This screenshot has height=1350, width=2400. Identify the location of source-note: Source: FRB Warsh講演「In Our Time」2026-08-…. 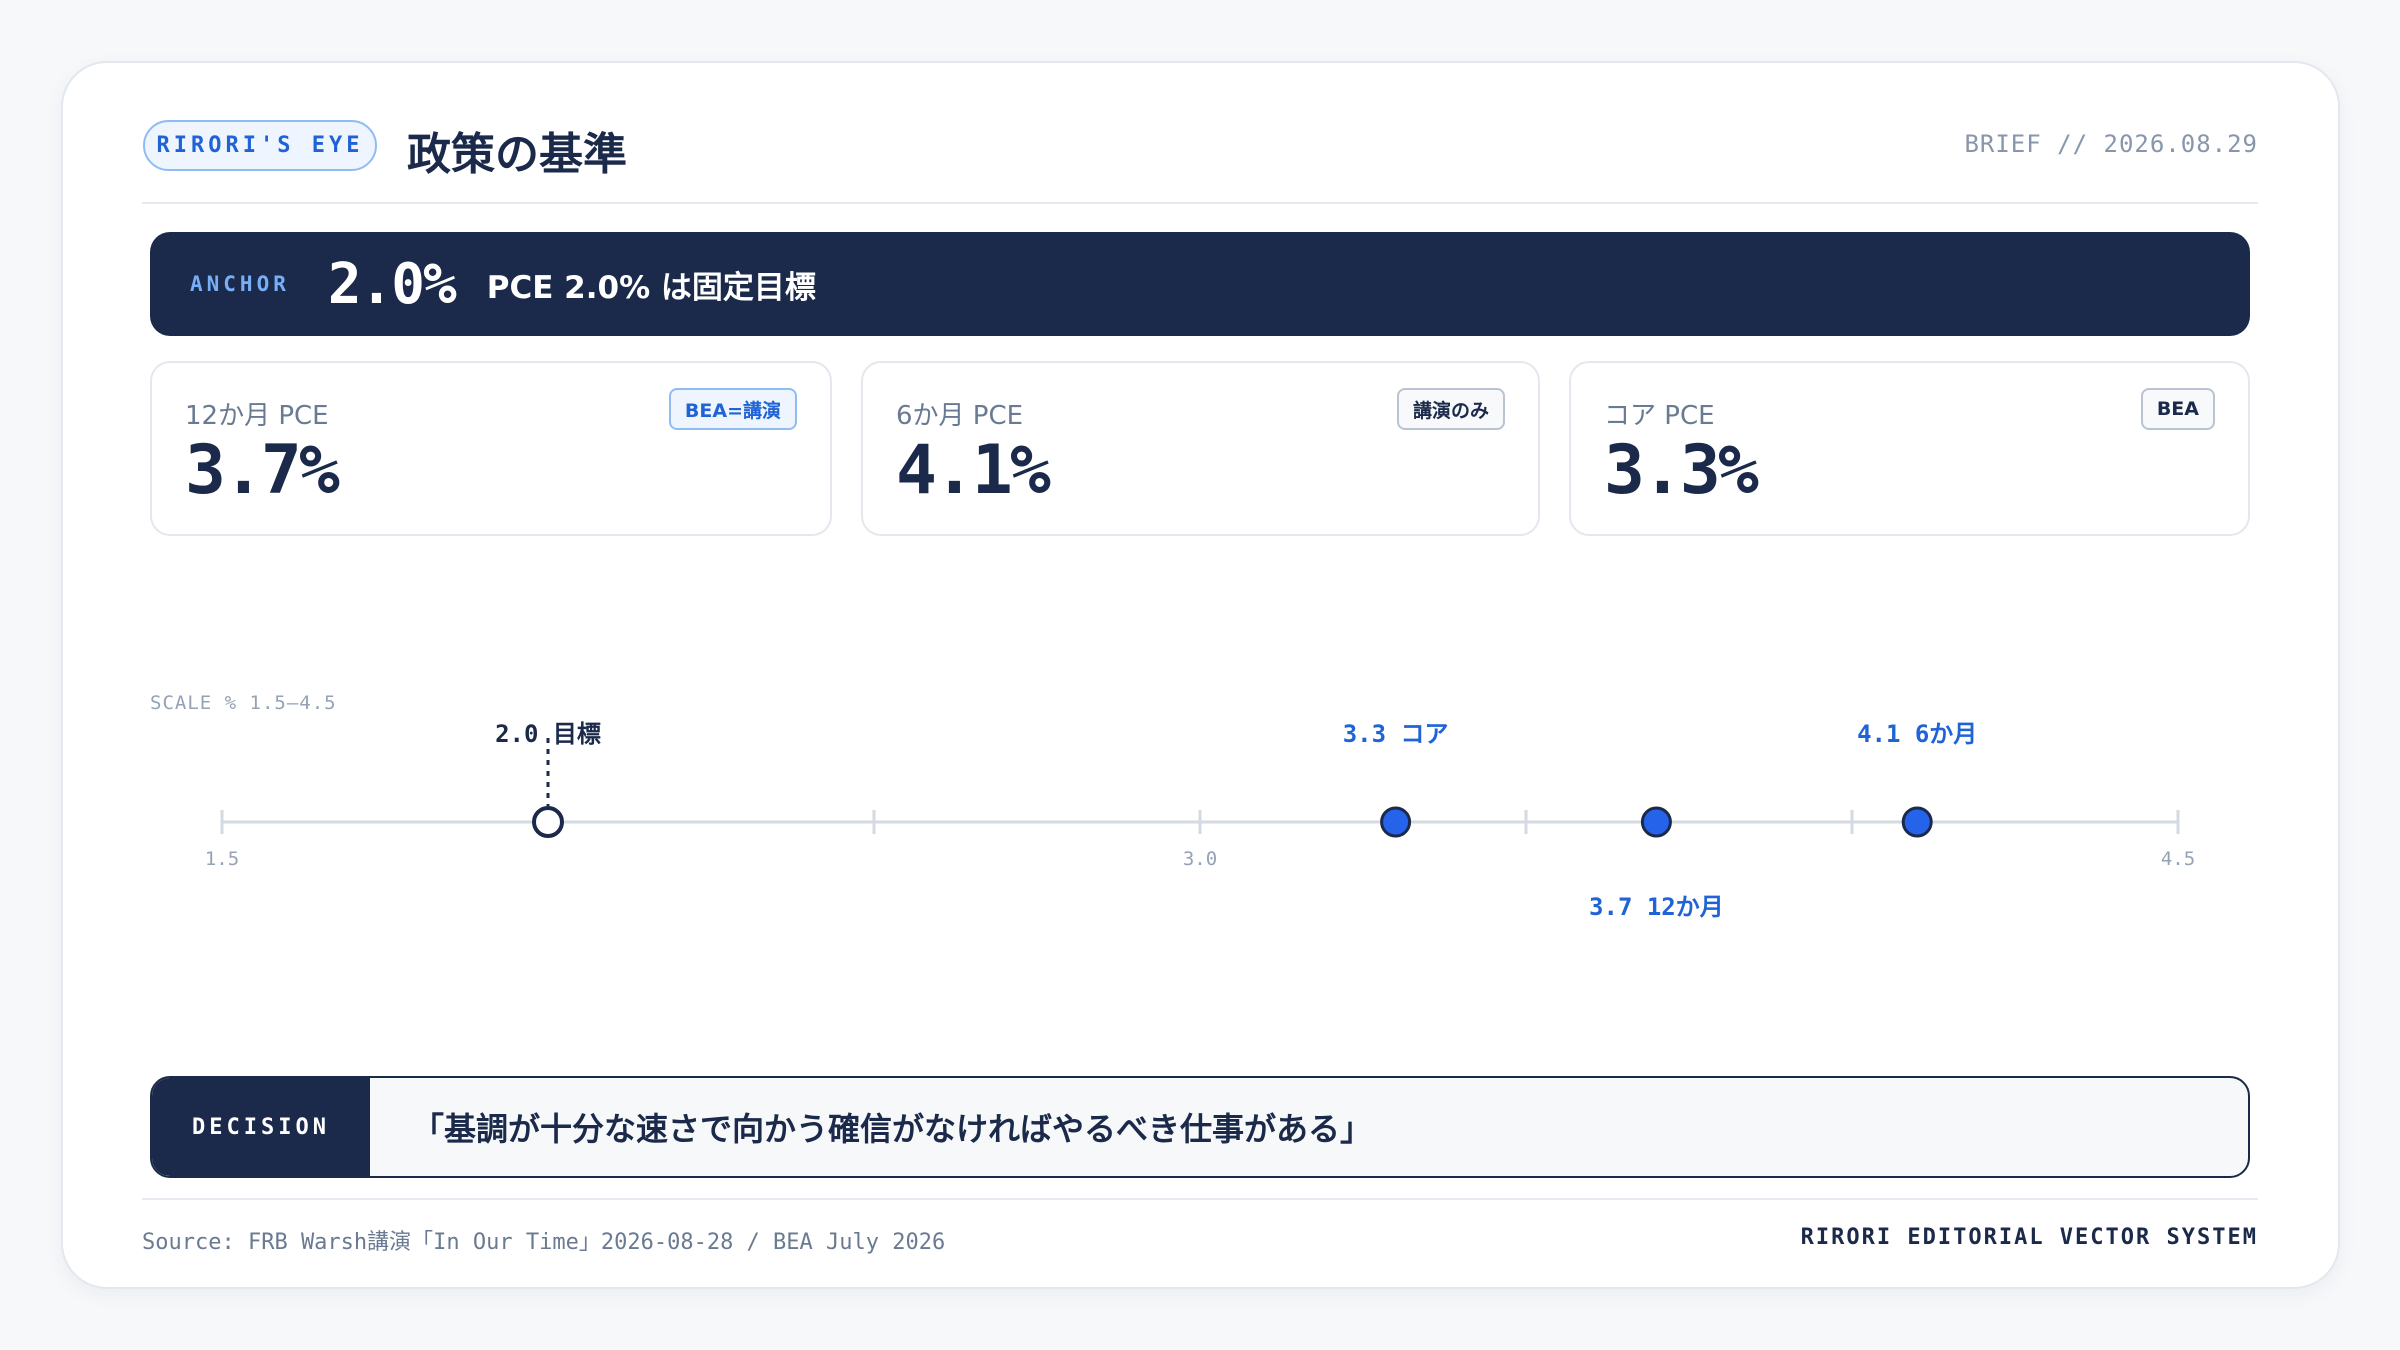
(544, 1242).